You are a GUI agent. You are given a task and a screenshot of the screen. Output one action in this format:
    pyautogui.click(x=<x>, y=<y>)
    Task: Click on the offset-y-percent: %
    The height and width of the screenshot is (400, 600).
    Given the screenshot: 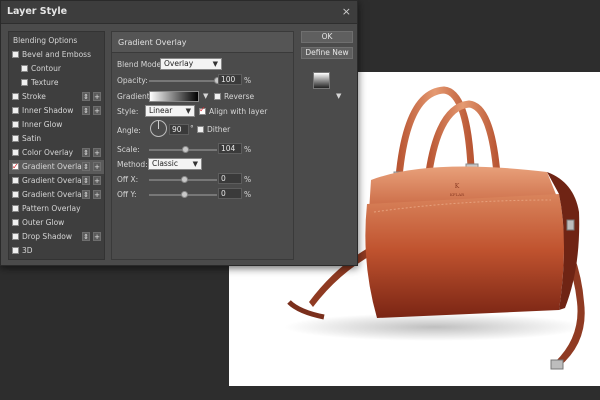 What is the action you would take?
    pyautogui.click(x=248, y=194)
    